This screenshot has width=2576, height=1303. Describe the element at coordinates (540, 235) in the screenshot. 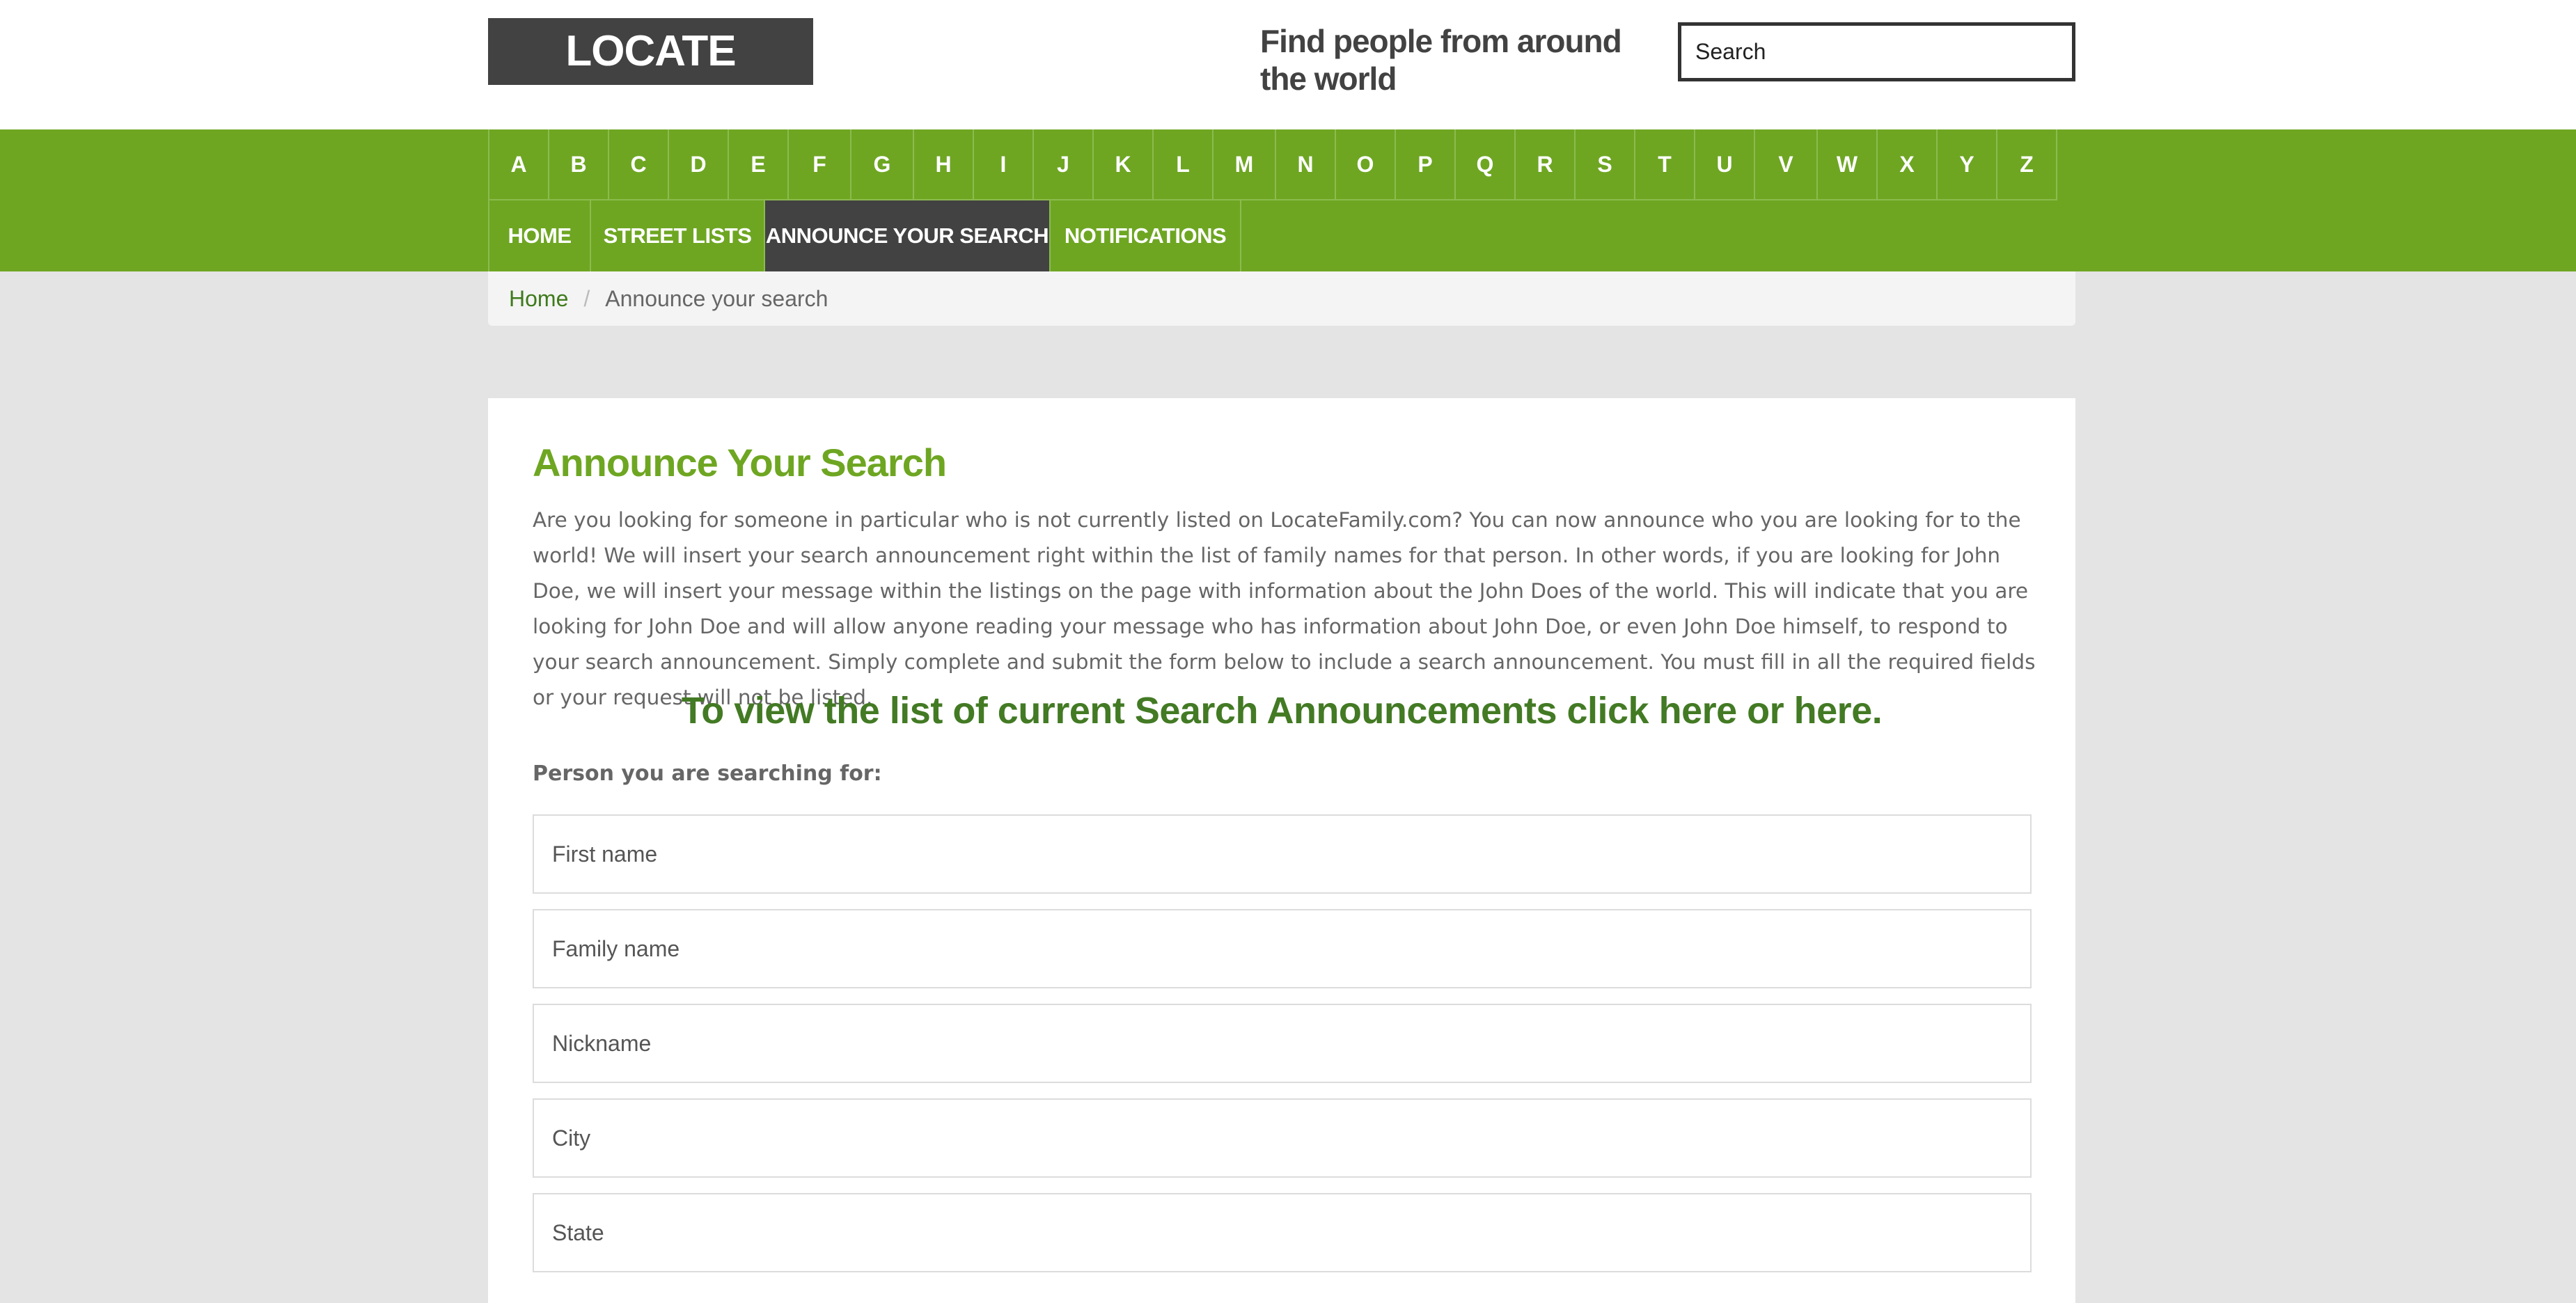

I see `menu-item-home: HOME` at that location.